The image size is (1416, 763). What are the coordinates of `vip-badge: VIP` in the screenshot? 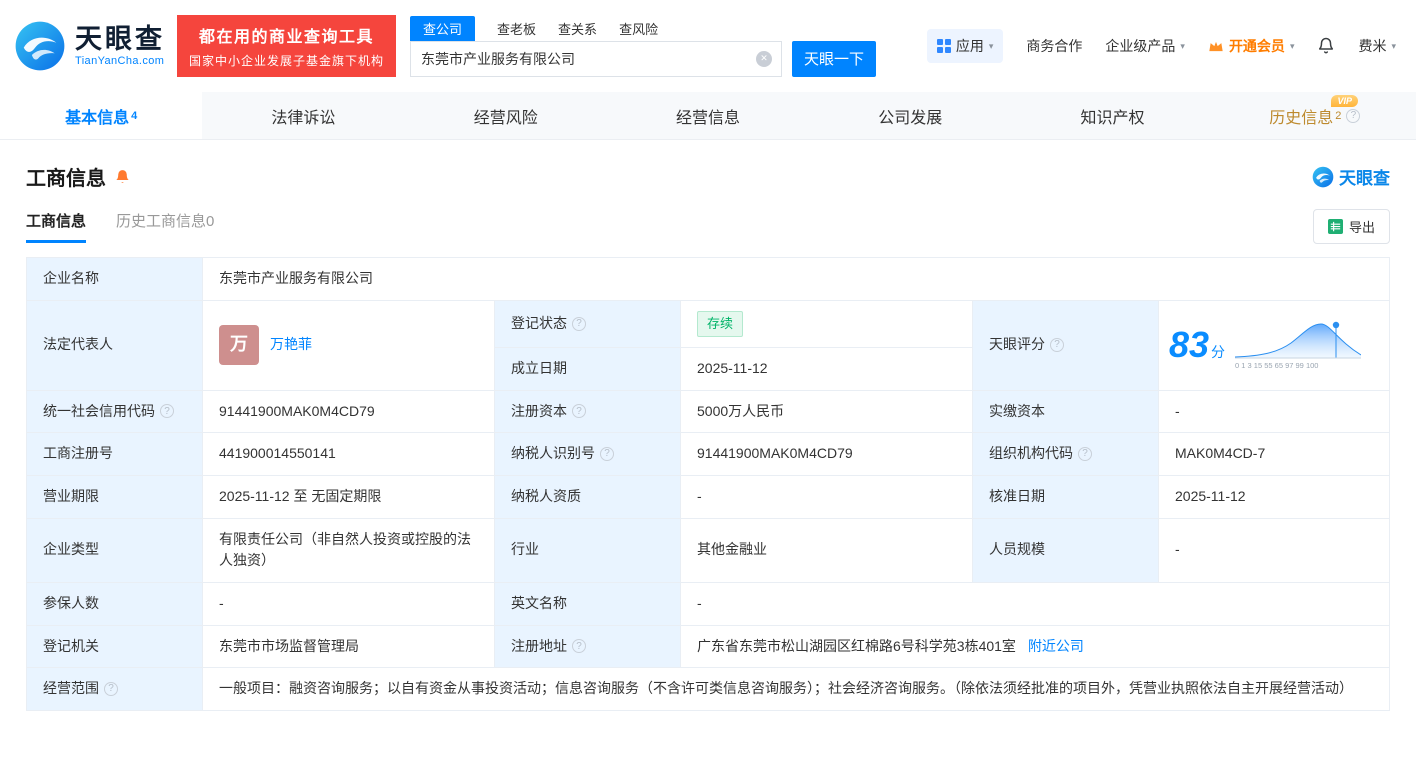 It's located at (1344, 101).